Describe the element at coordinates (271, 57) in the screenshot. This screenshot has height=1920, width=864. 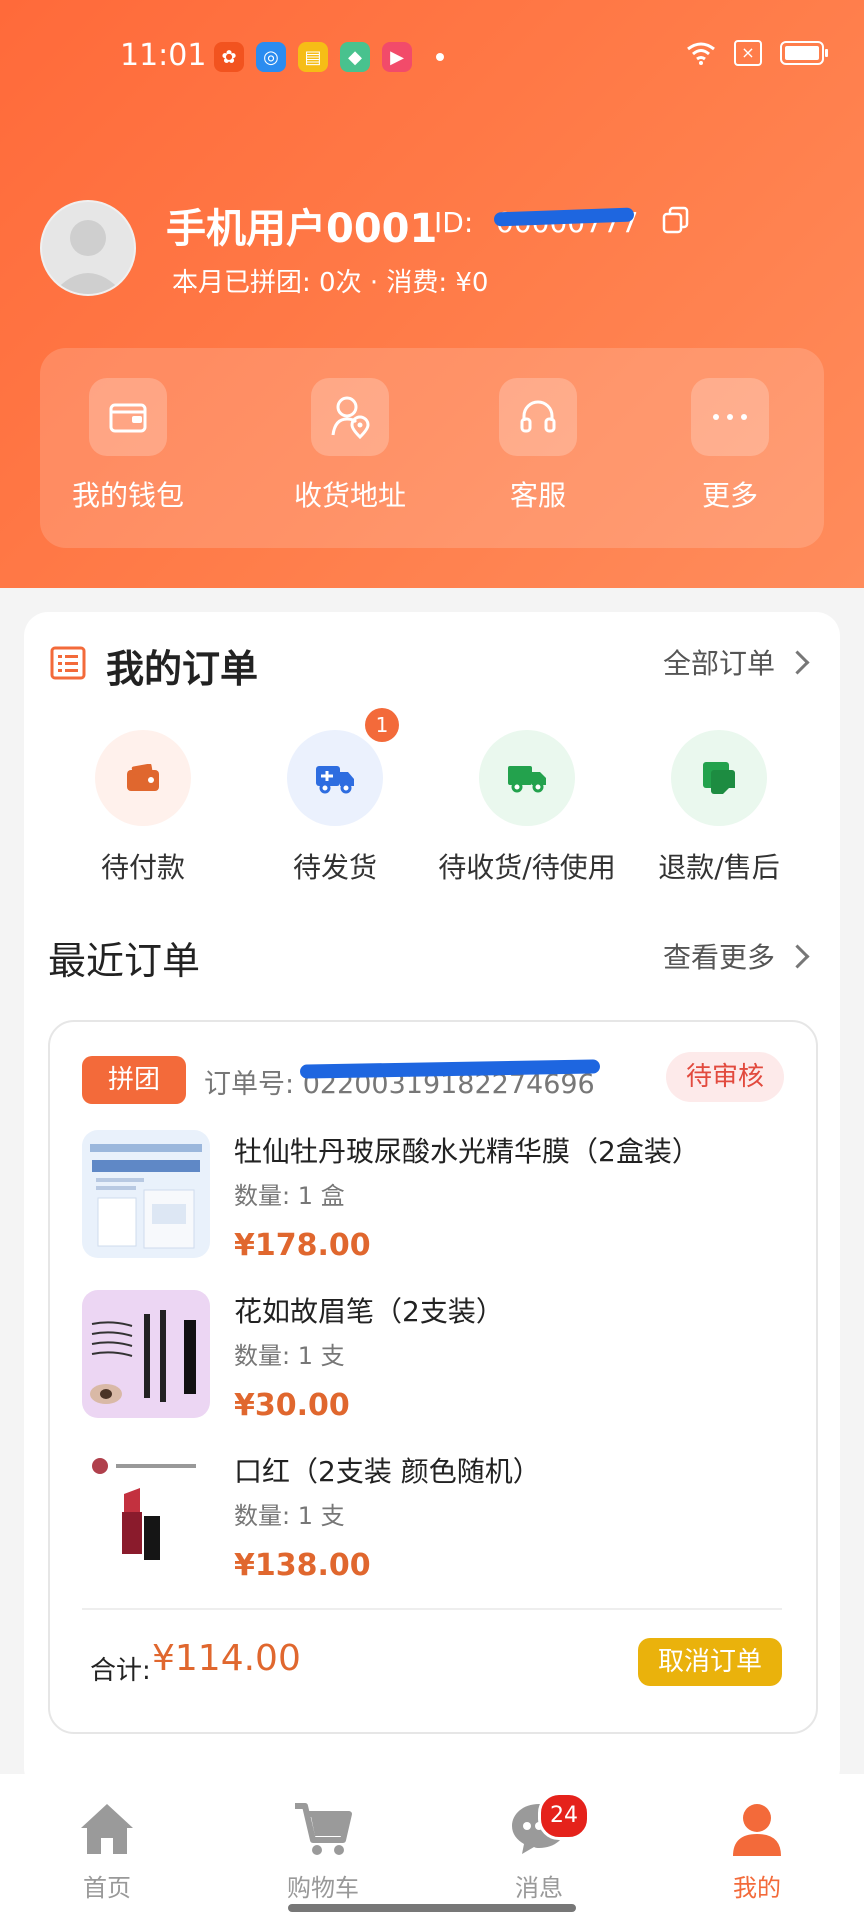
I see `browser-notification-icon: ◎` at that location.